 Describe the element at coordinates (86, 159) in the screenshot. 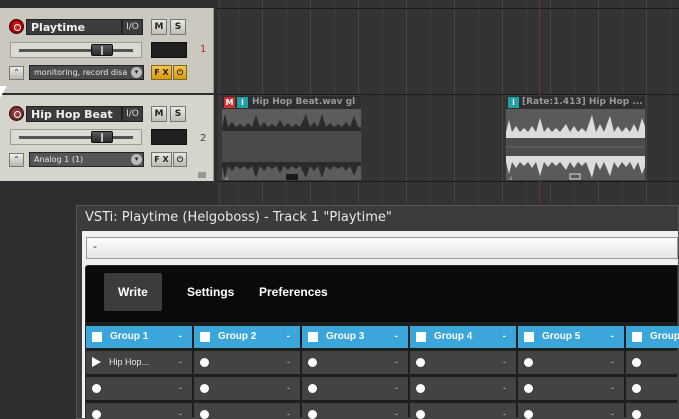

I see `input-select: Analog 1 (1) ▾` at that location.